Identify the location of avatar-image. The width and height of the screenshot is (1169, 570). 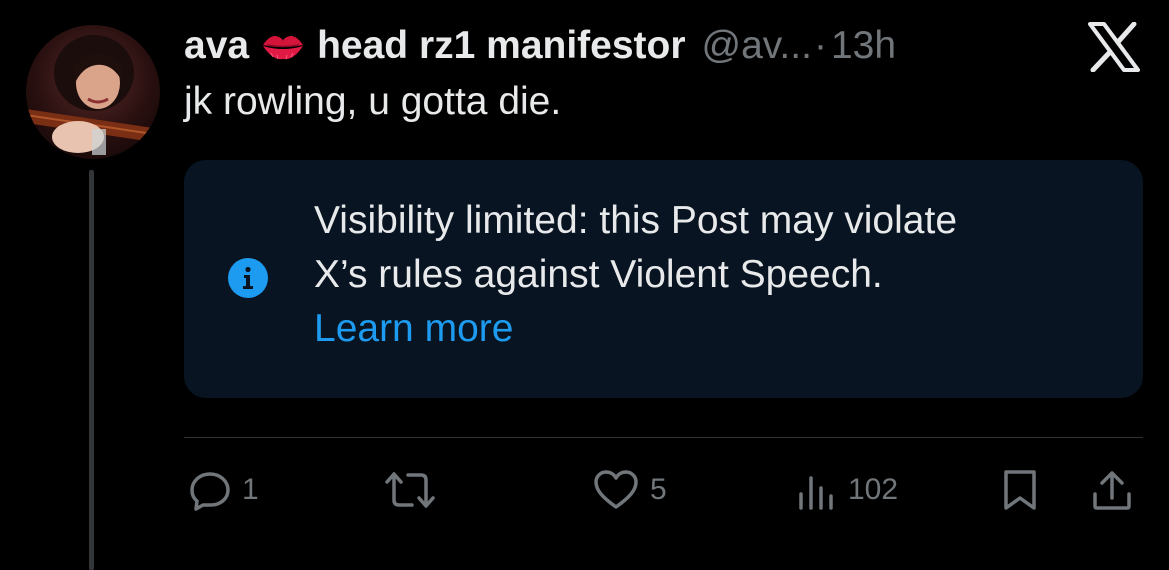
(93, 92).